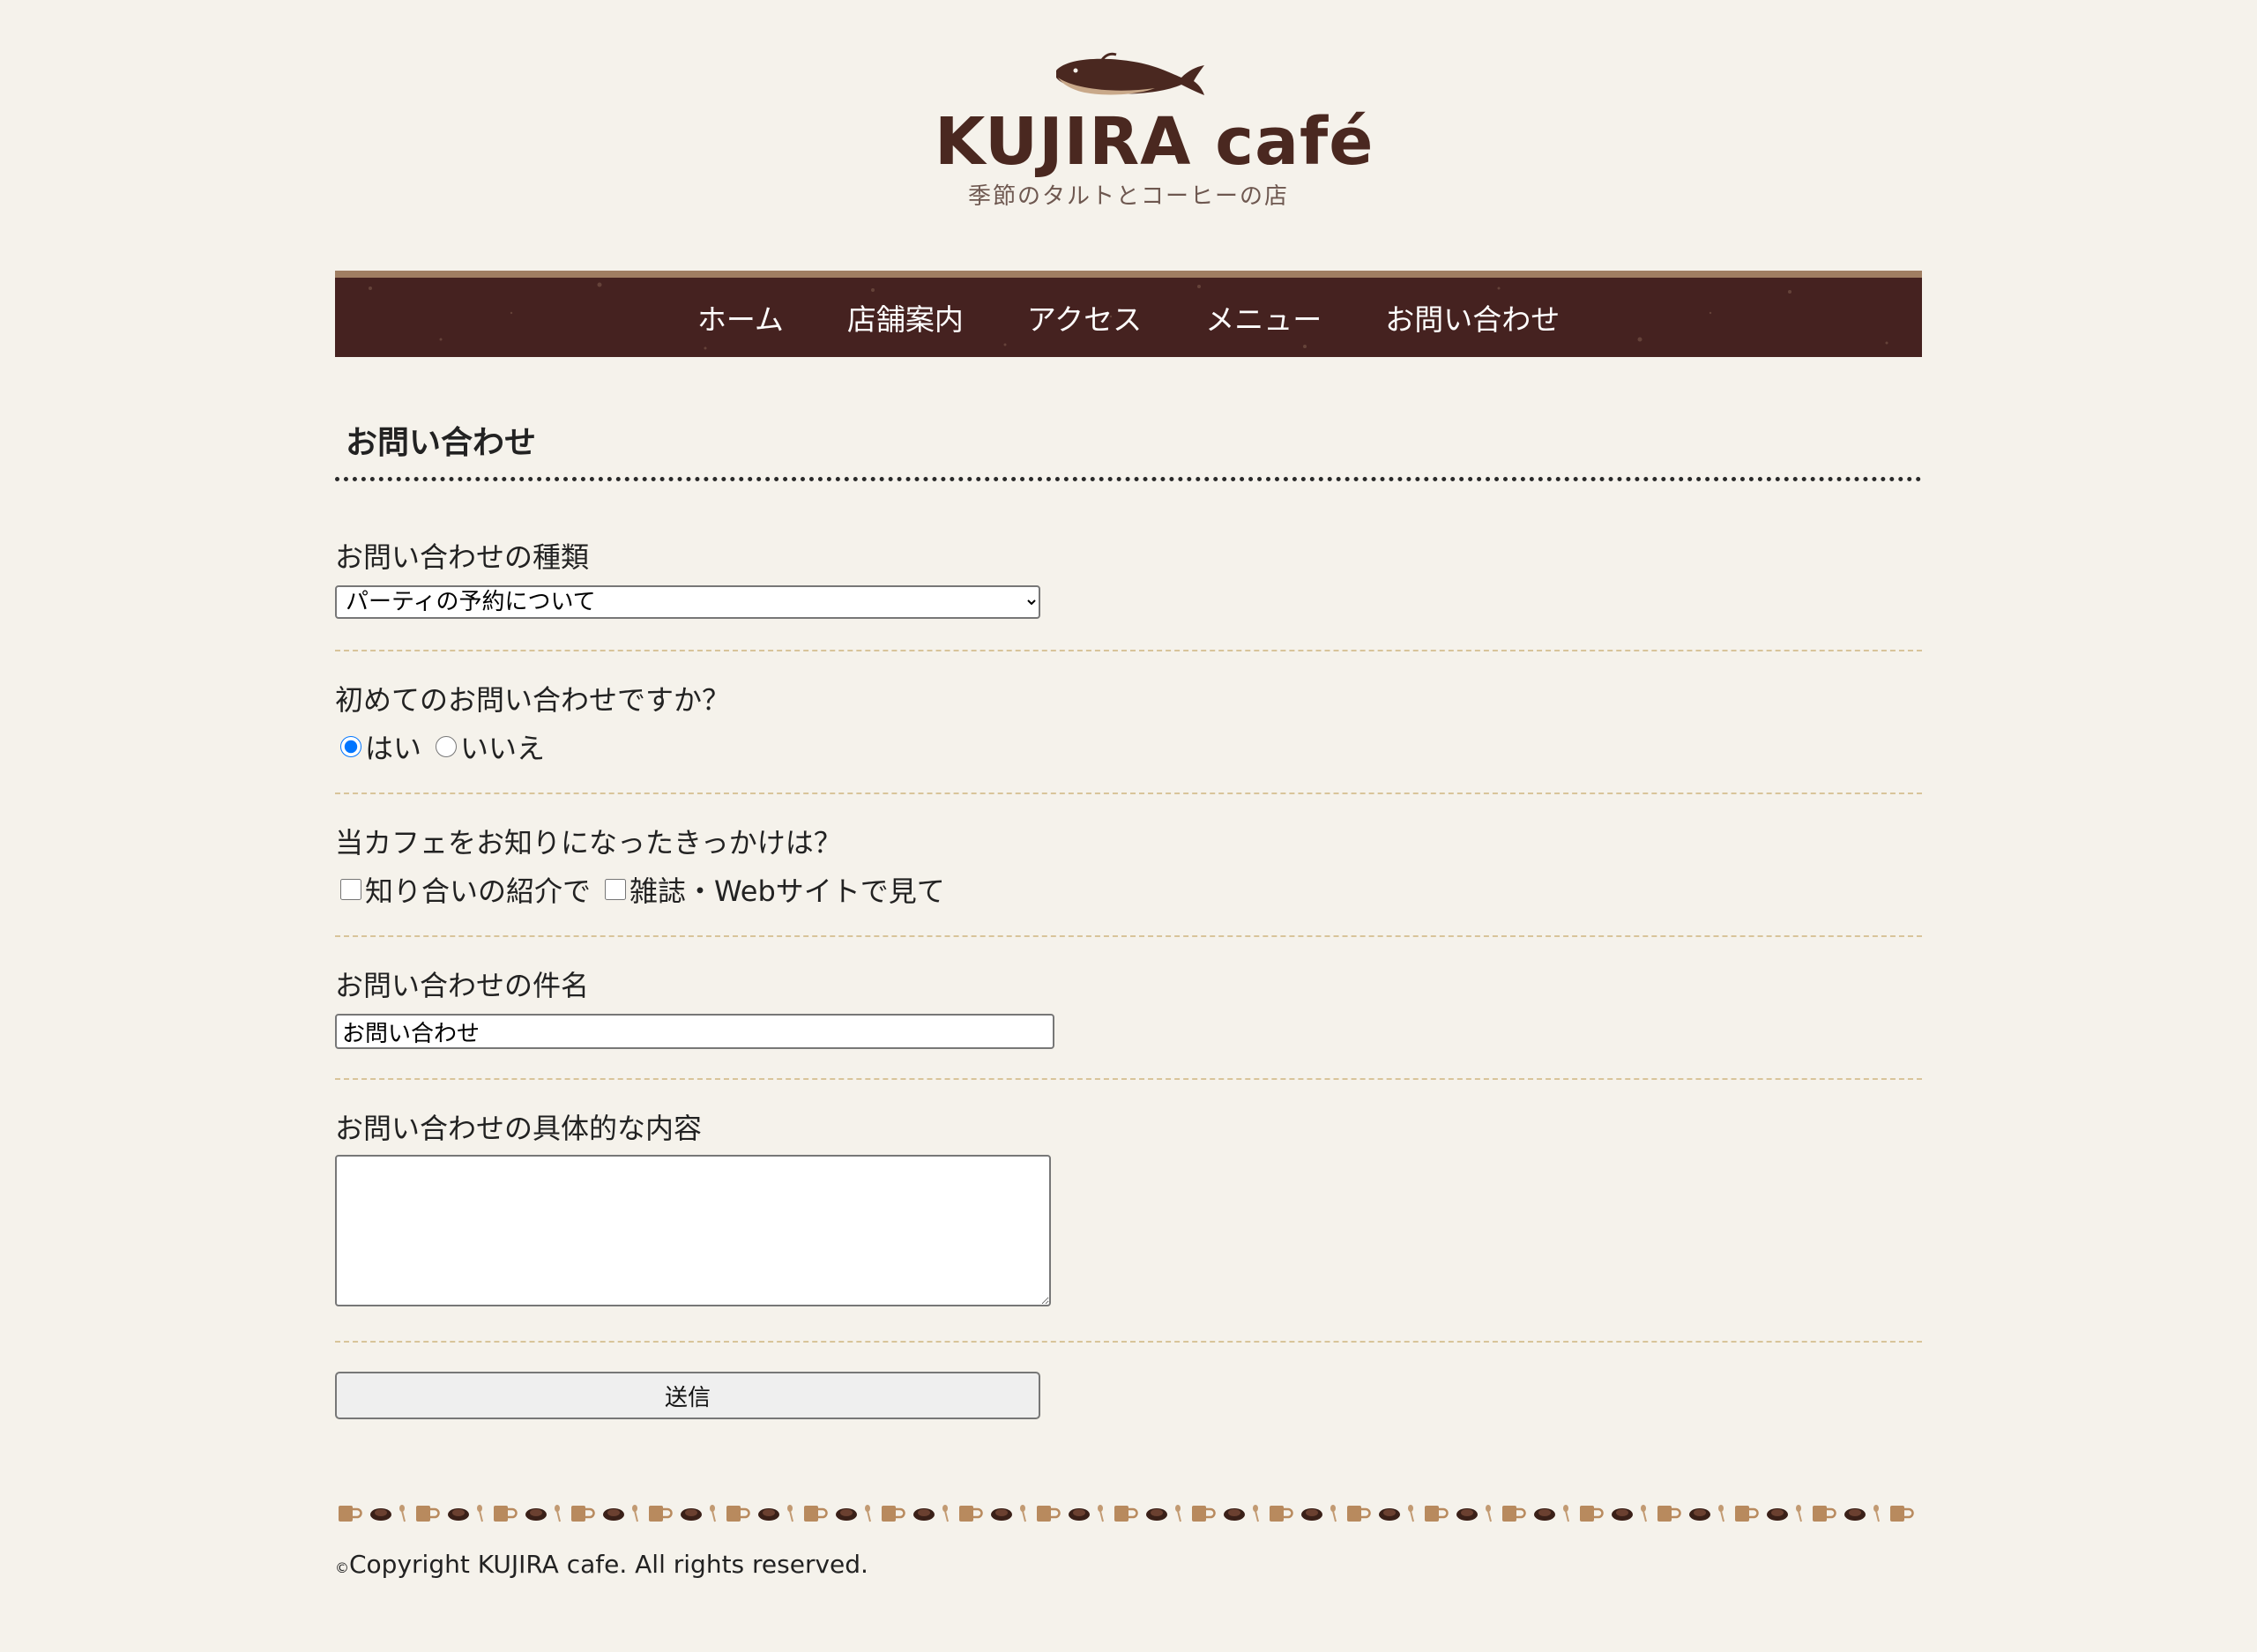 The width and height of the screenshot is (2257, 1652). What do you see at coordinates (1128, 724) in the screenshot?
I see `first-time-field: 初めてのお問い合わせですか？ はい いいえ` at bounding box center [1128, 724].